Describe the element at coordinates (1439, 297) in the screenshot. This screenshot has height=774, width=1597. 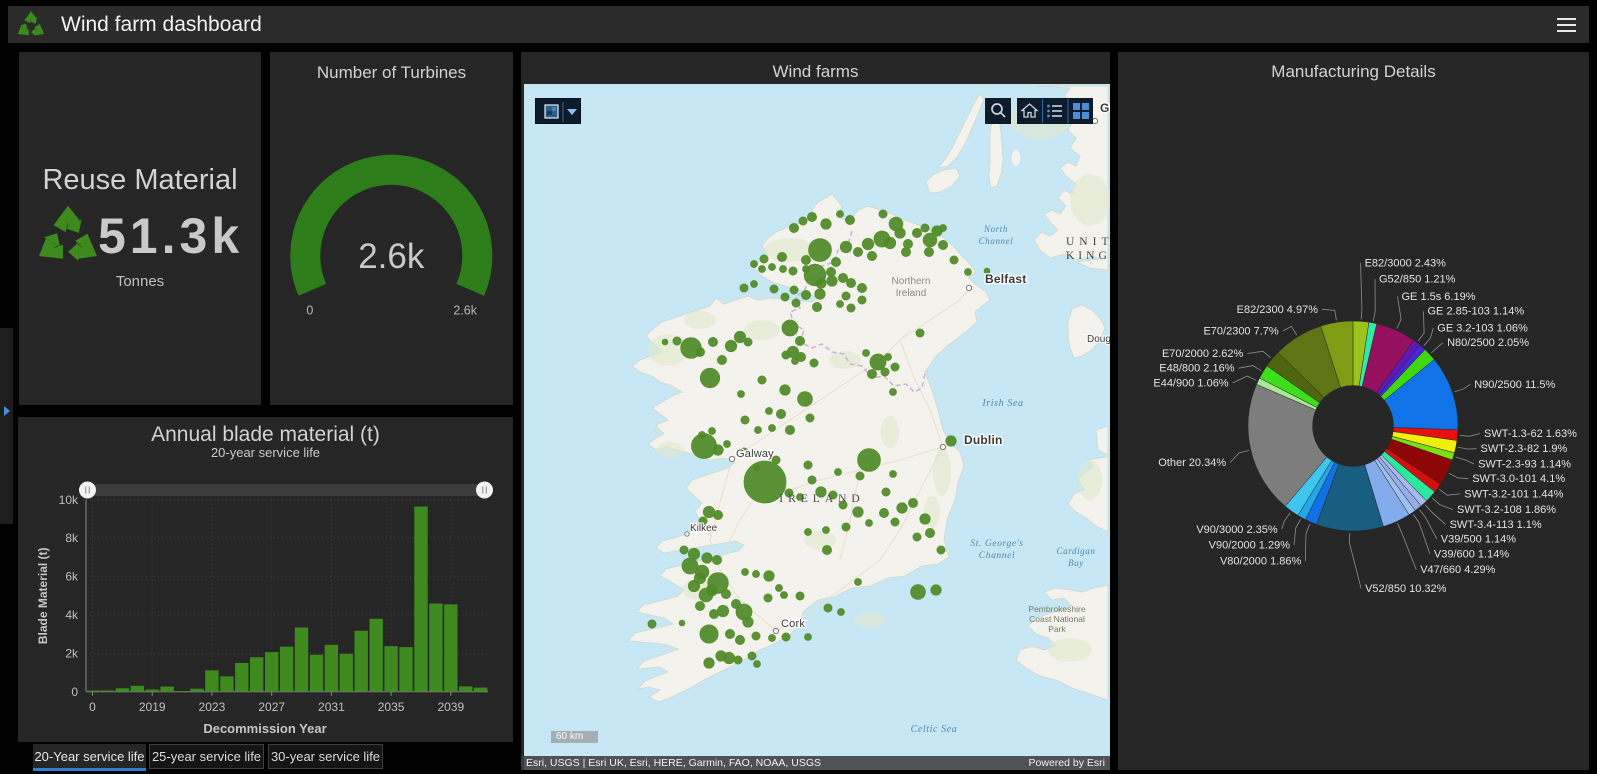
I see `svg-text: GE 1.5s 6.19%` at that location.